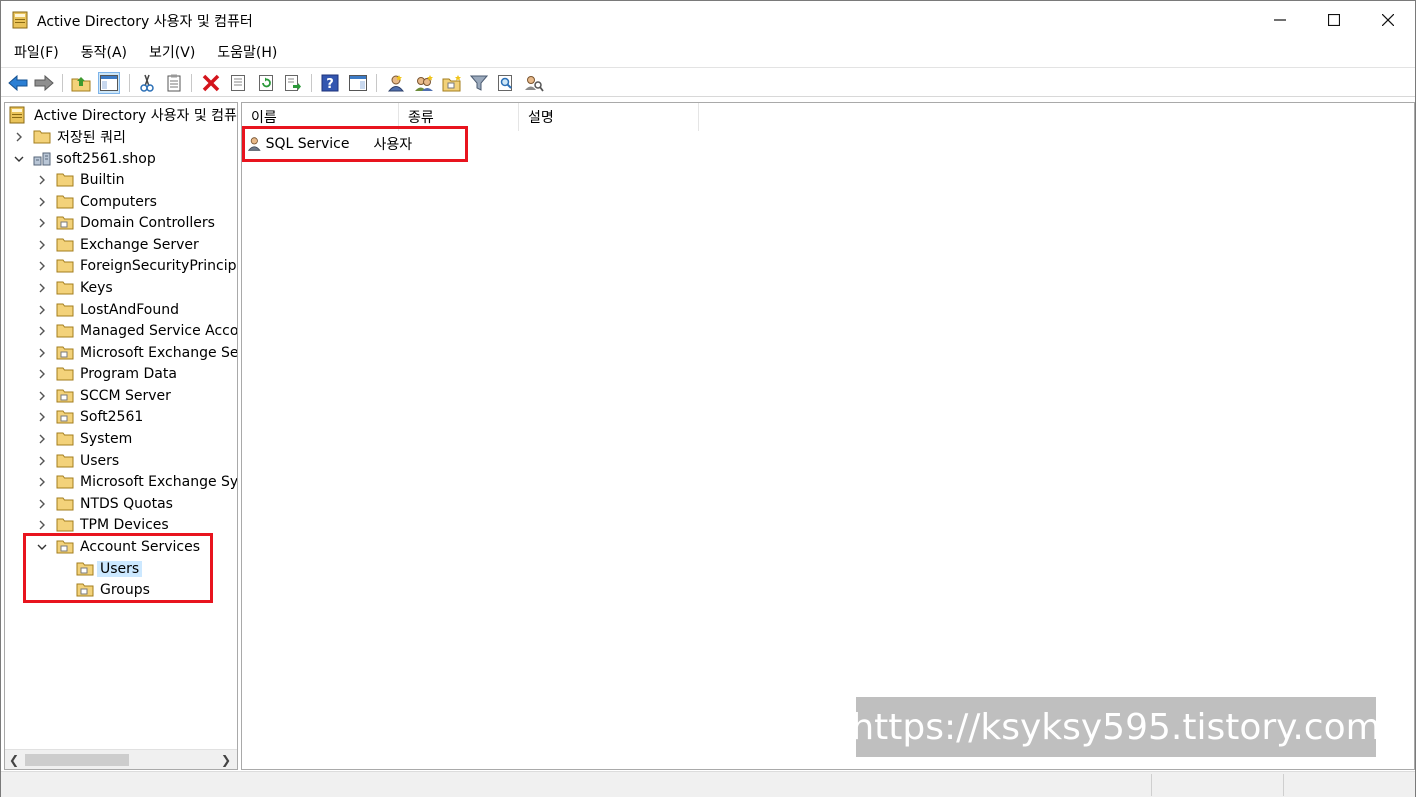  Describe the element at coordinates (226, 760) in the screenshot. I see `scroll-right-icon: ❯` at that location.